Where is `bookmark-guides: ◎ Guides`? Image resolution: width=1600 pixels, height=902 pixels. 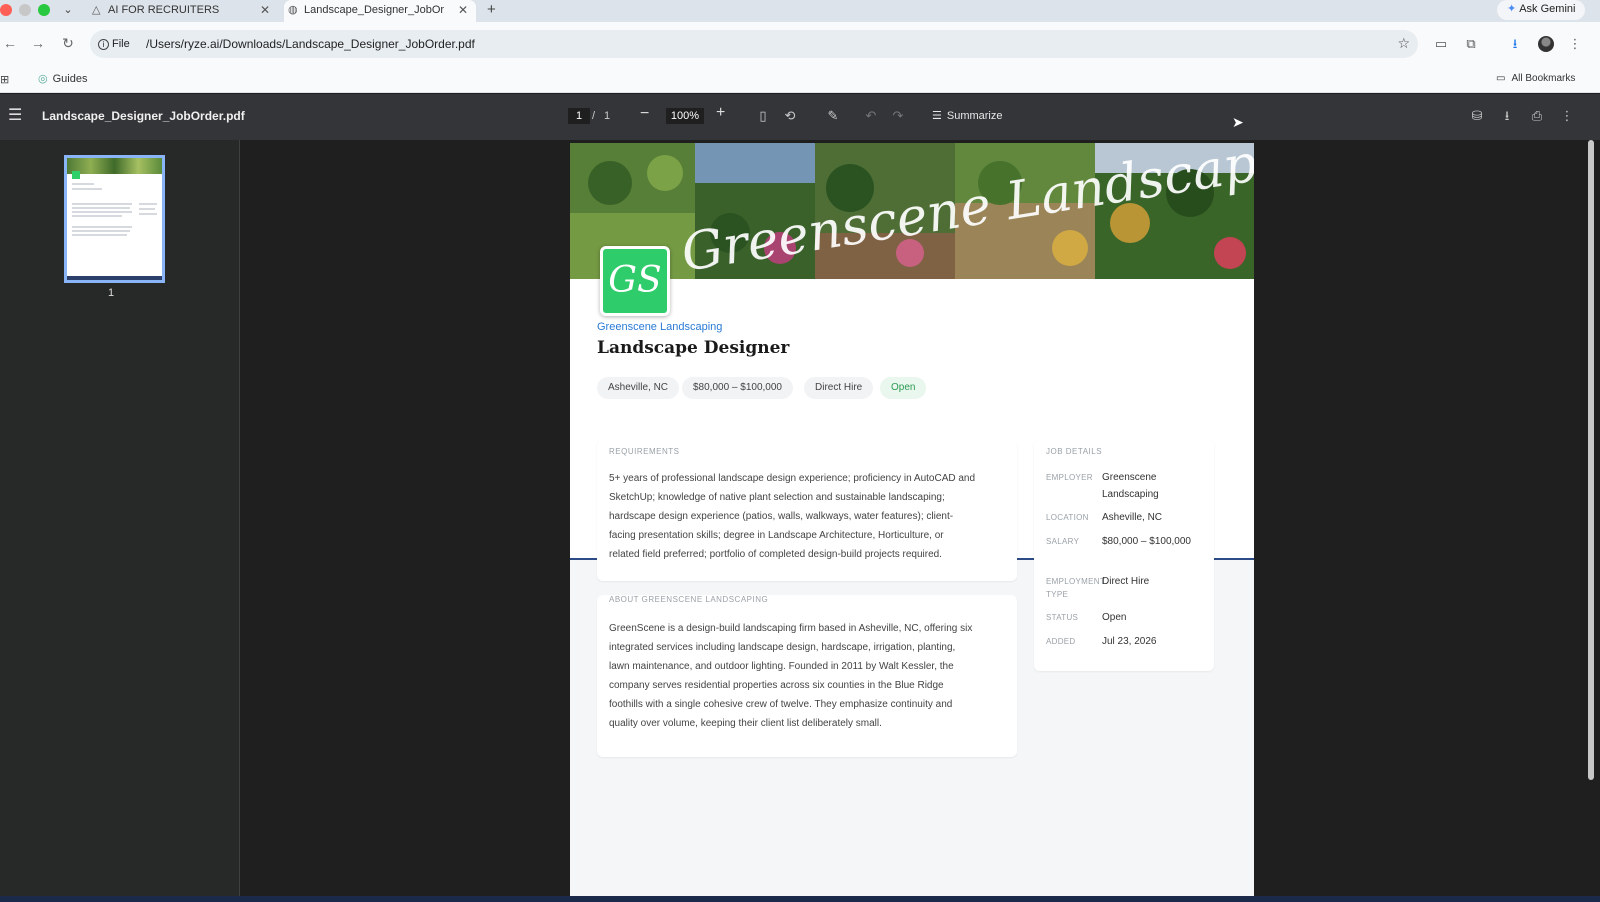 bookmark-guides: ◎ Guides is located at coordinates (62, 79).